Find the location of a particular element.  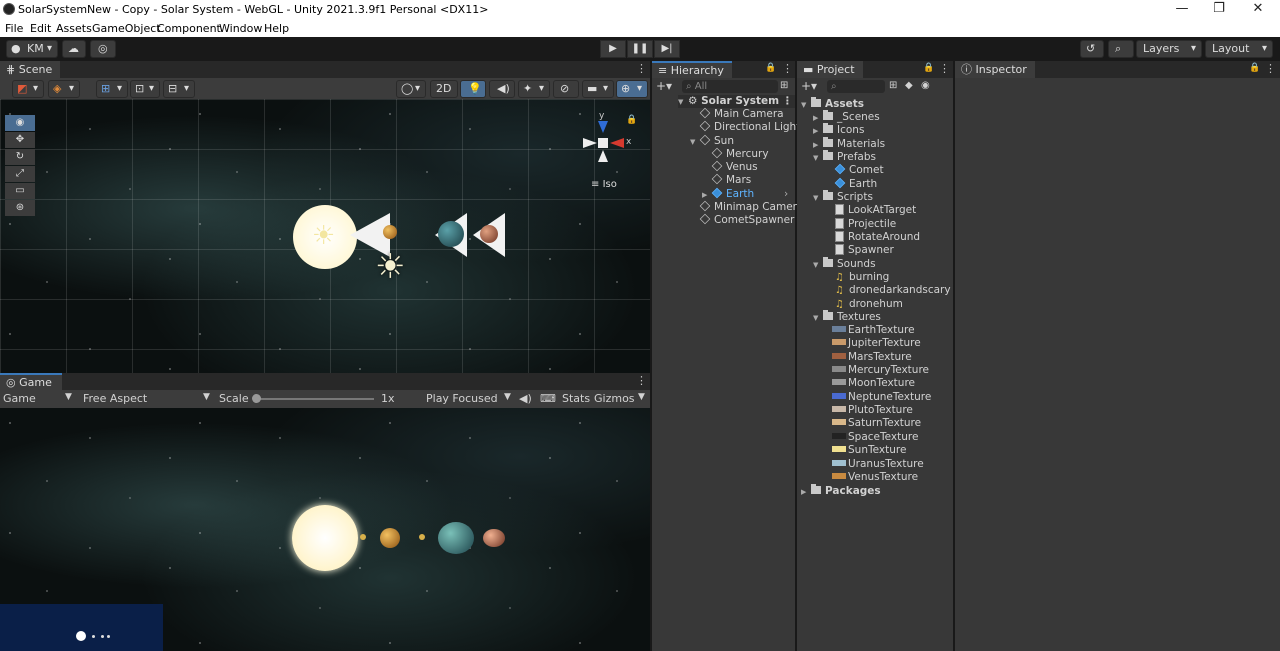

project-script-projectile: Projectile is located at coordinates (865, 224).